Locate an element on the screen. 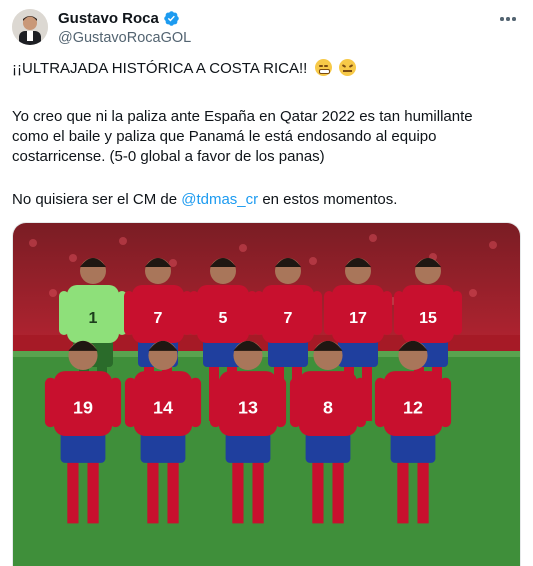 Image resolution: width=533 pixels, height=566 pixels. front-jersey-number-0: 19 is located at coordinates (83, 408).